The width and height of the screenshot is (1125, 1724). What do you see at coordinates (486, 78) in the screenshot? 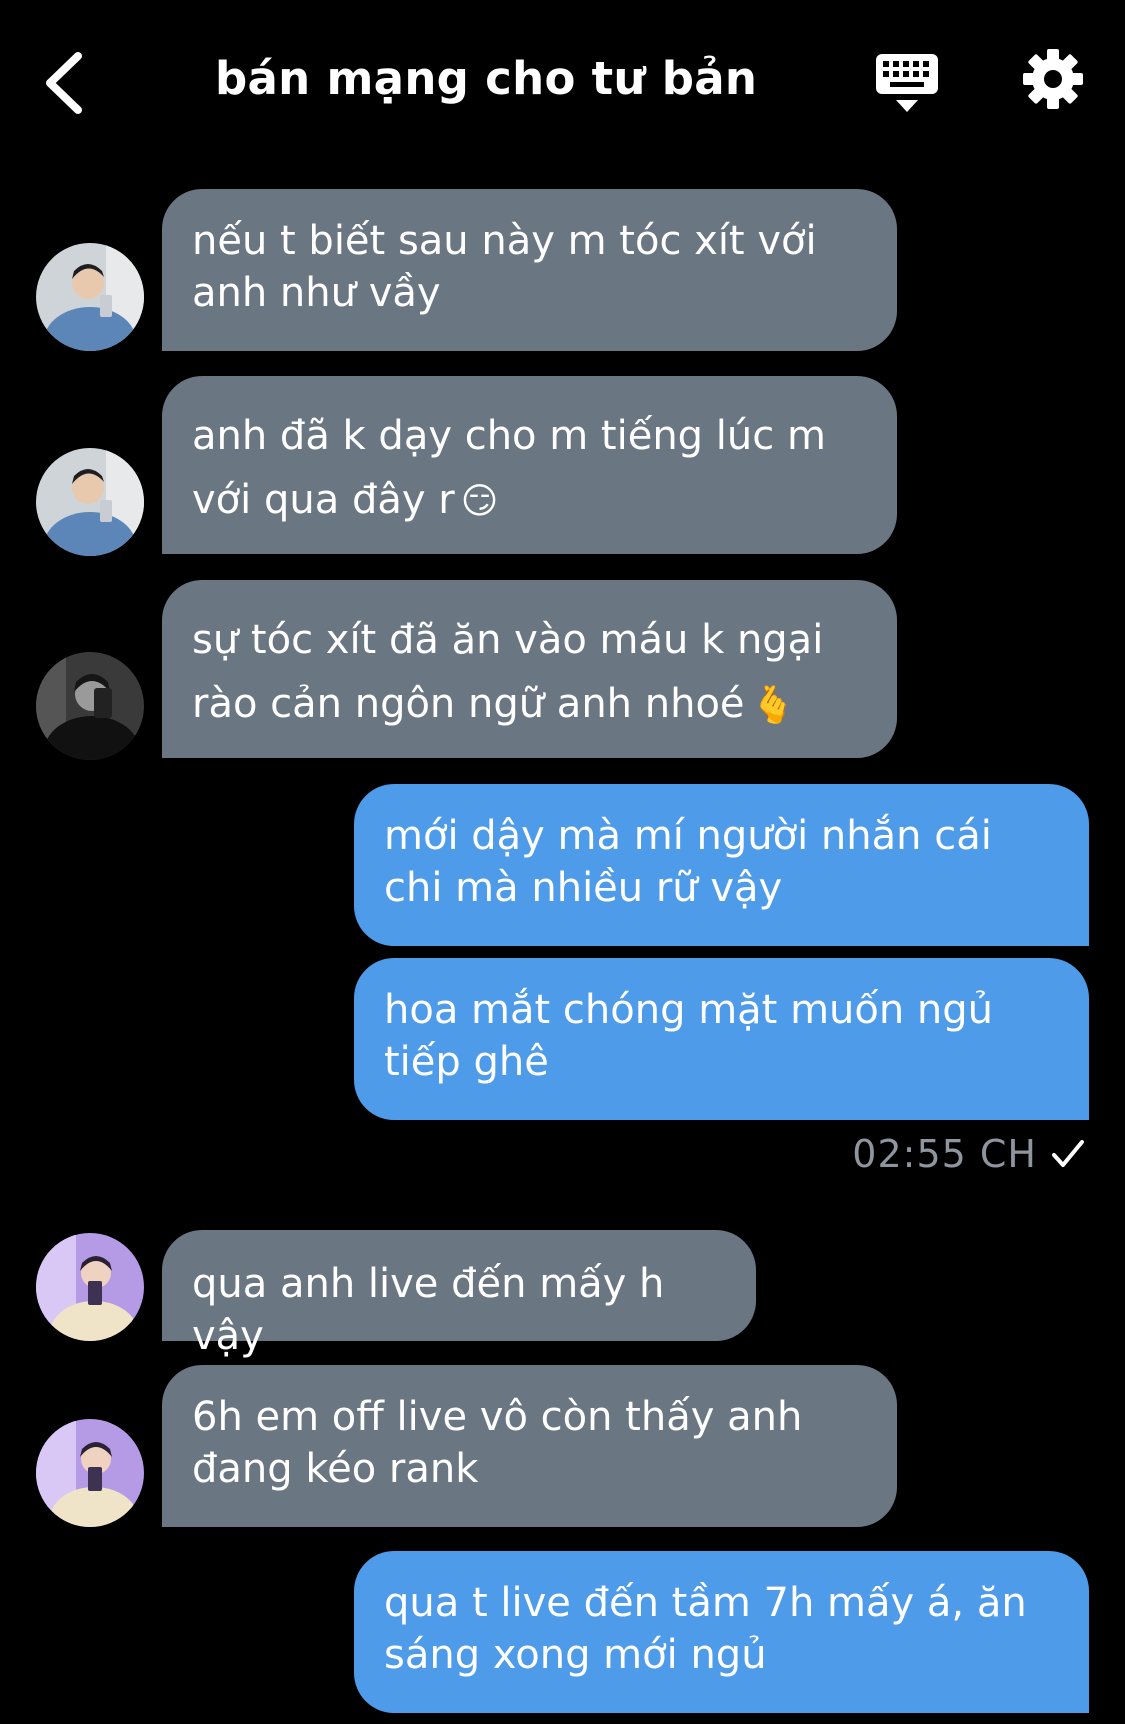
I see `chat-title: bán mạng cho tư bản` at bounding box center [486, 78].